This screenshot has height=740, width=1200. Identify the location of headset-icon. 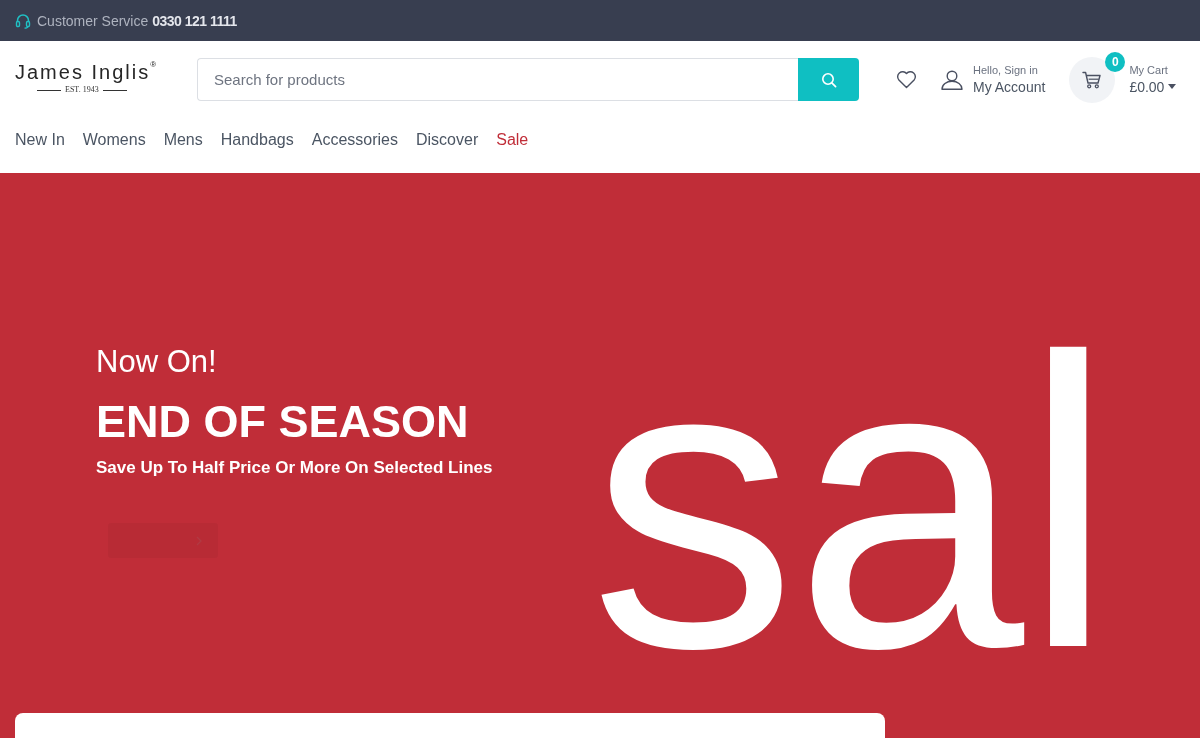
(23, 20).